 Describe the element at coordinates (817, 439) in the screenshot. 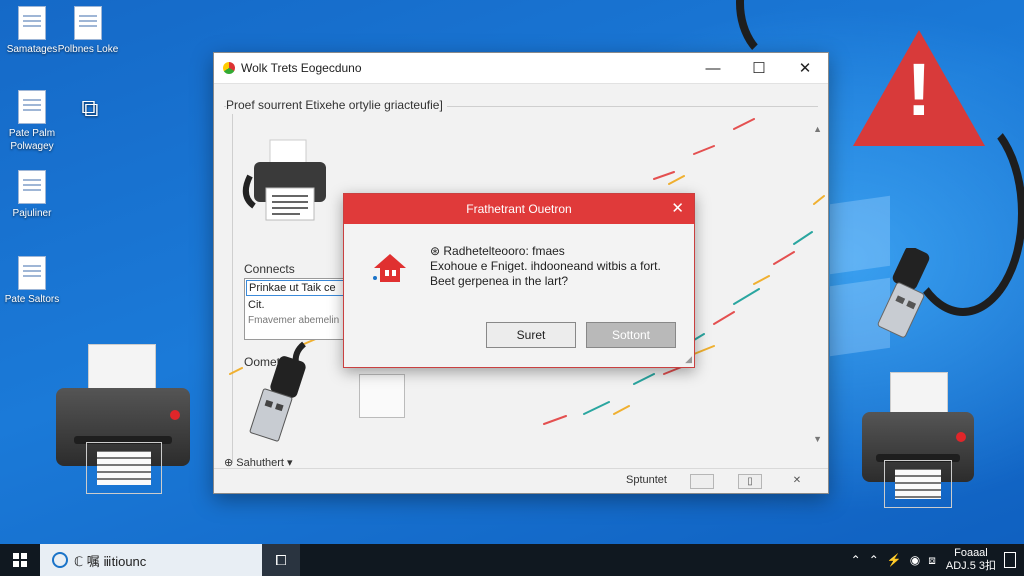

I see `scroll-down-icon: ▼` at that location.